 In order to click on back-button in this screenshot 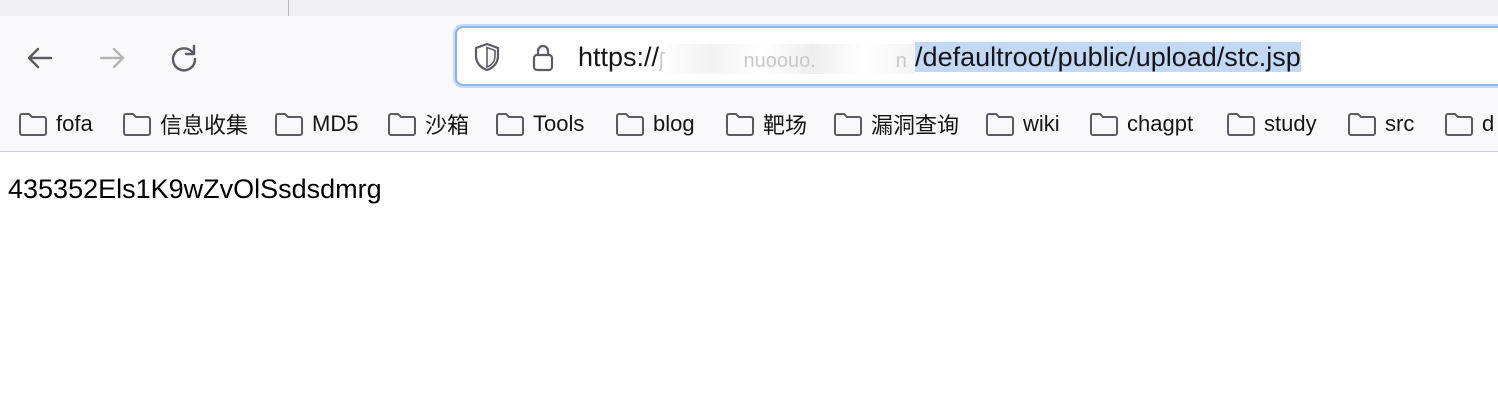, I will do `click(40, 58)`.